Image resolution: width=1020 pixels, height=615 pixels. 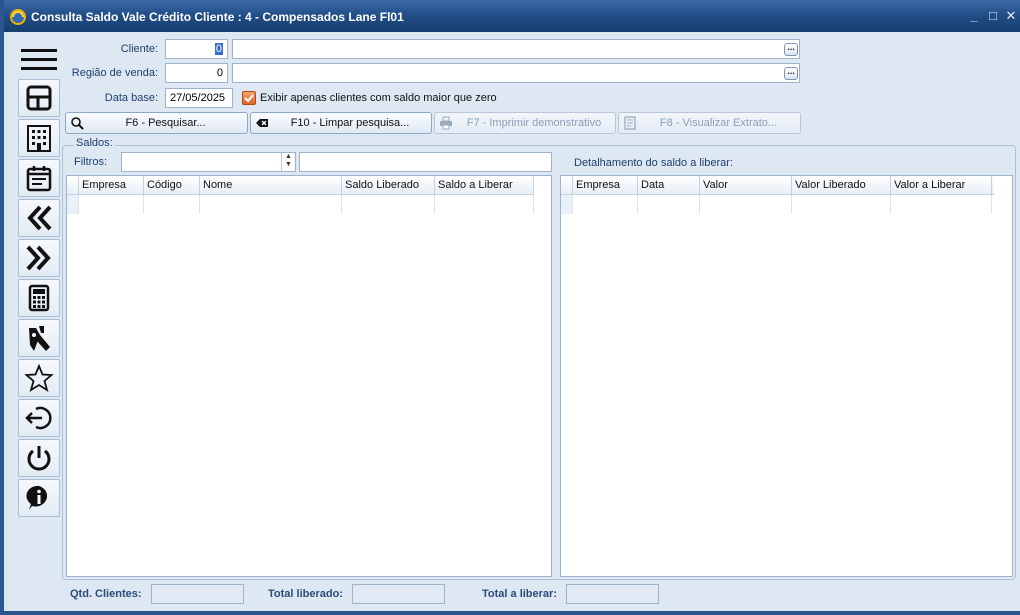 What do you see at coordinates (218, 49) in the screenshot?
I see `cliente-code-value: 0` at bounding box center [218, 49].